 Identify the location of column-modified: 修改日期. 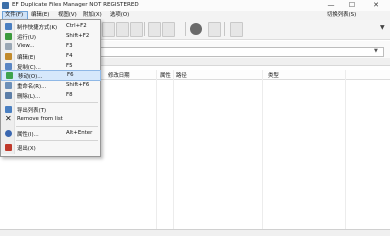
(119, 75).